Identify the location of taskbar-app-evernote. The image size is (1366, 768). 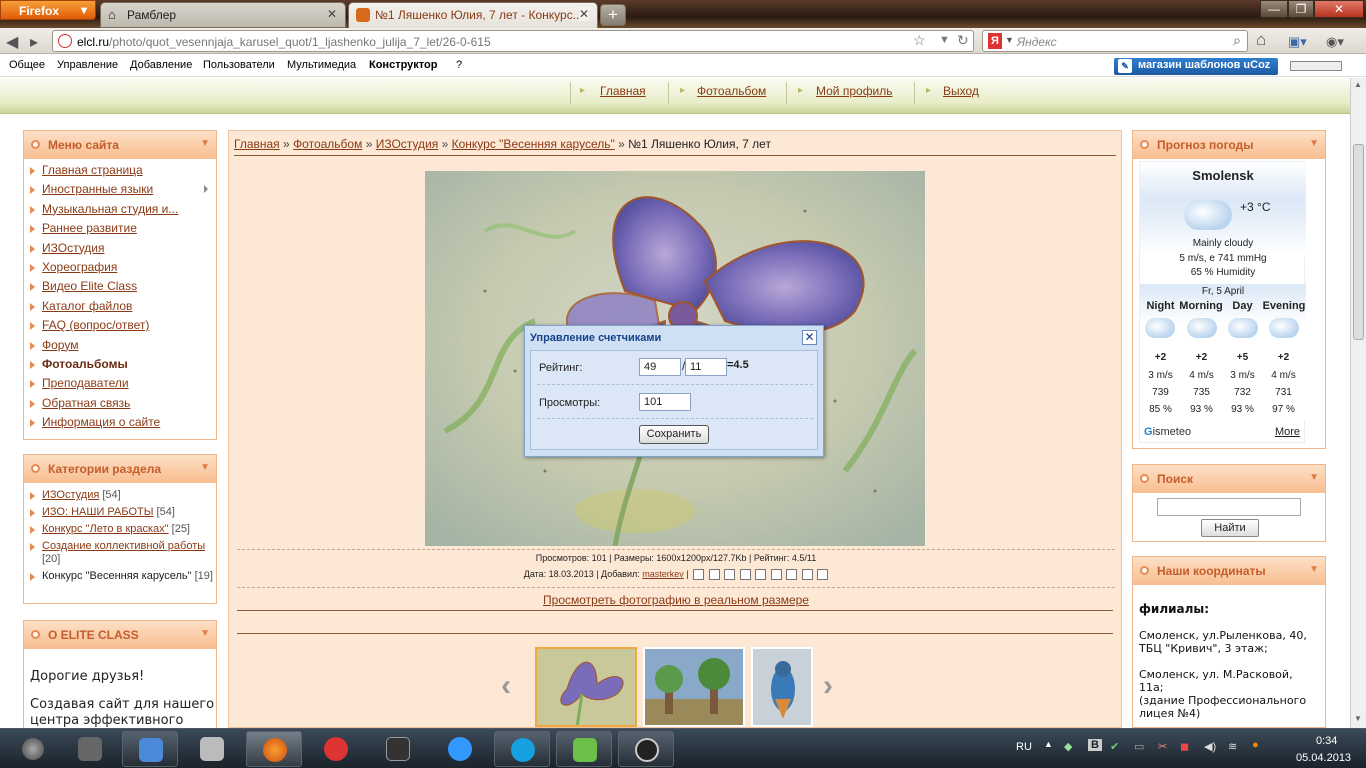
(584, 749).